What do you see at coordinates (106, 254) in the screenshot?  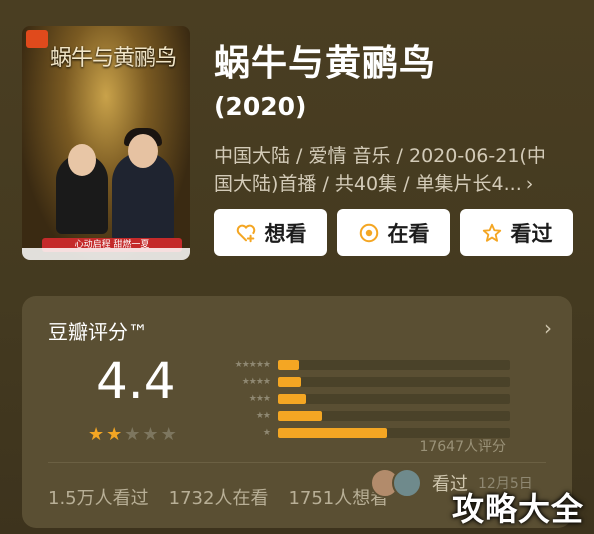 I see `poster-logos` at bounding box center [106, 254].